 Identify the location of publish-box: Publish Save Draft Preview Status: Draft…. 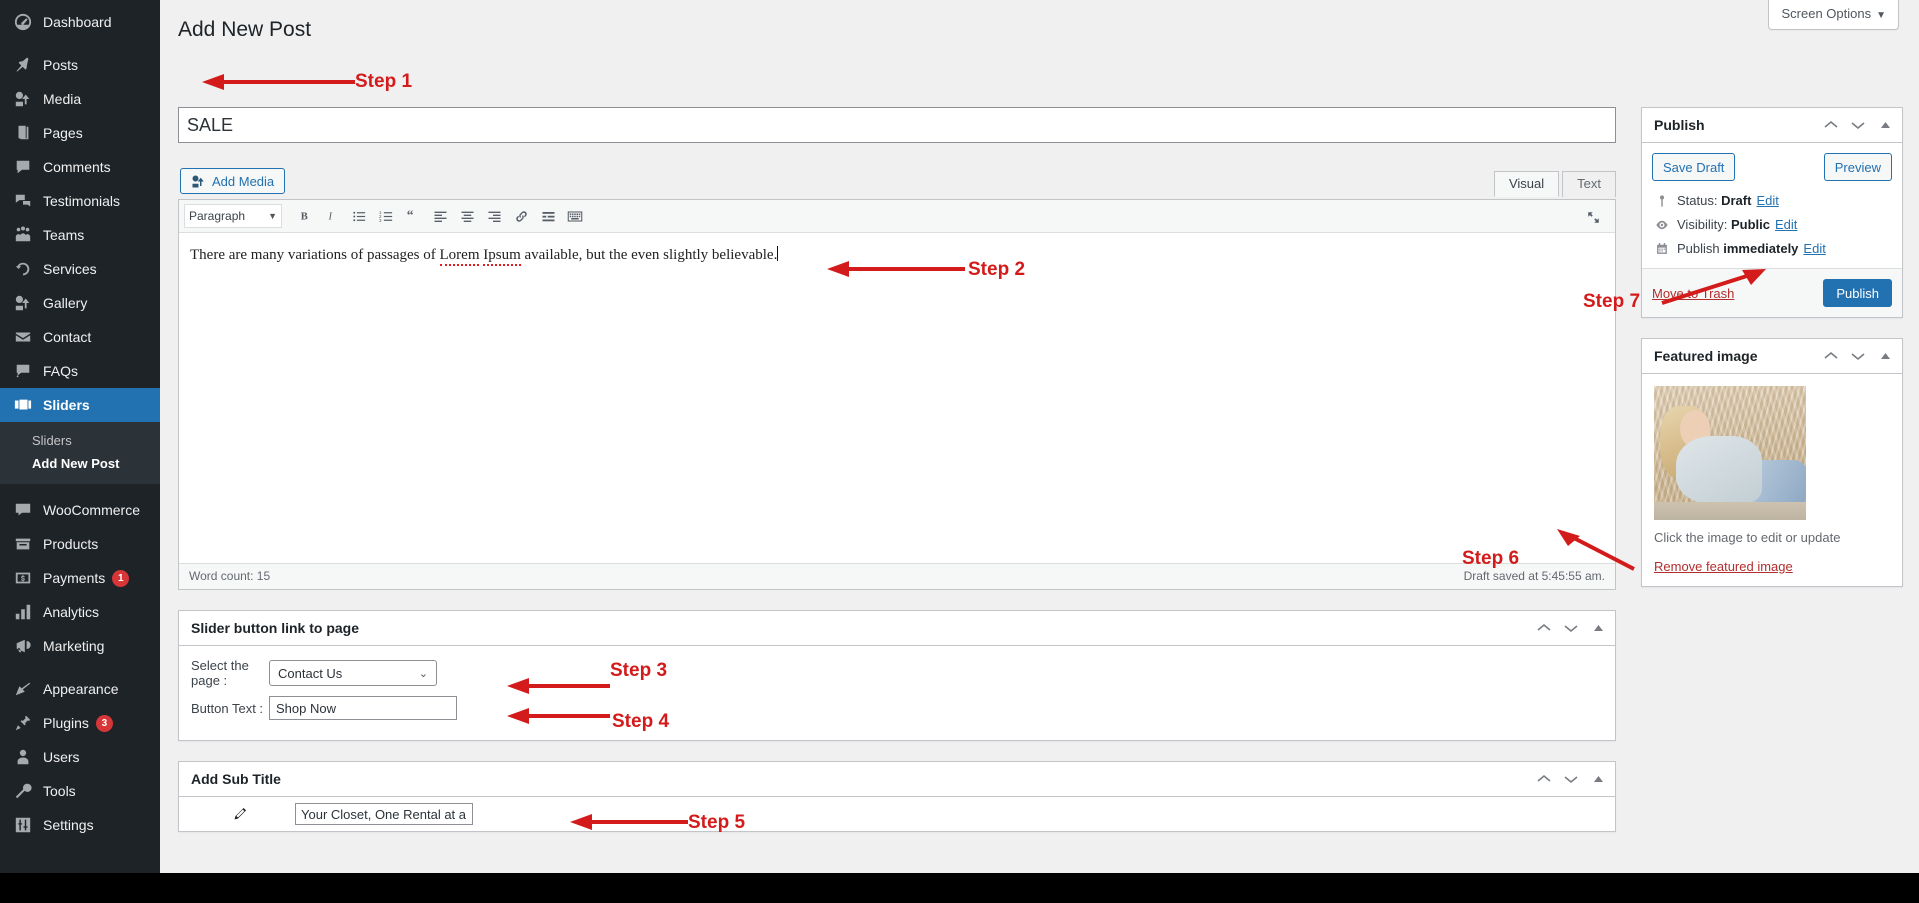
(1772, 213).